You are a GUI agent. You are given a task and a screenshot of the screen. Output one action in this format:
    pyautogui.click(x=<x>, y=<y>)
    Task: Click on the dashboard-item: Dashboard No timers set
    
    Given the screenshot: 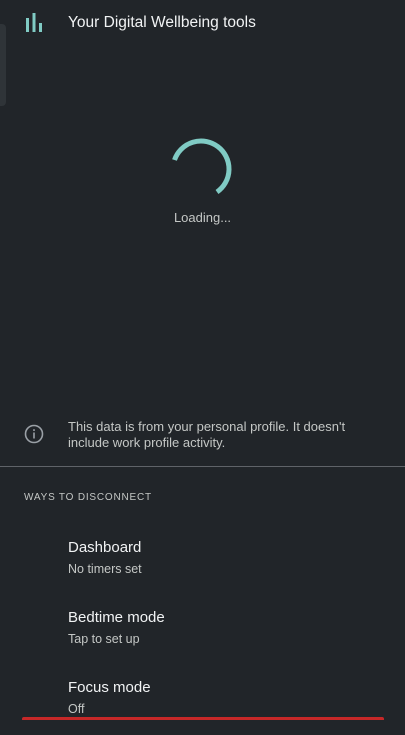 What is the action you would take?
    pyautogui.click(x=202, y=564)
    